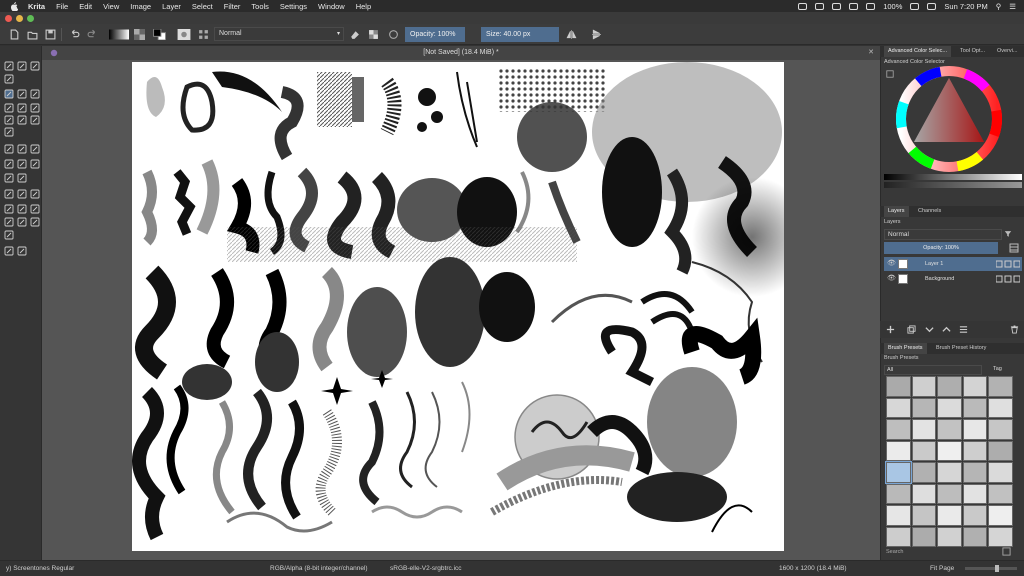 This screenshot has height=576, width=1024. I want to click on brush-tag-button: Tag, so click(997, 369).